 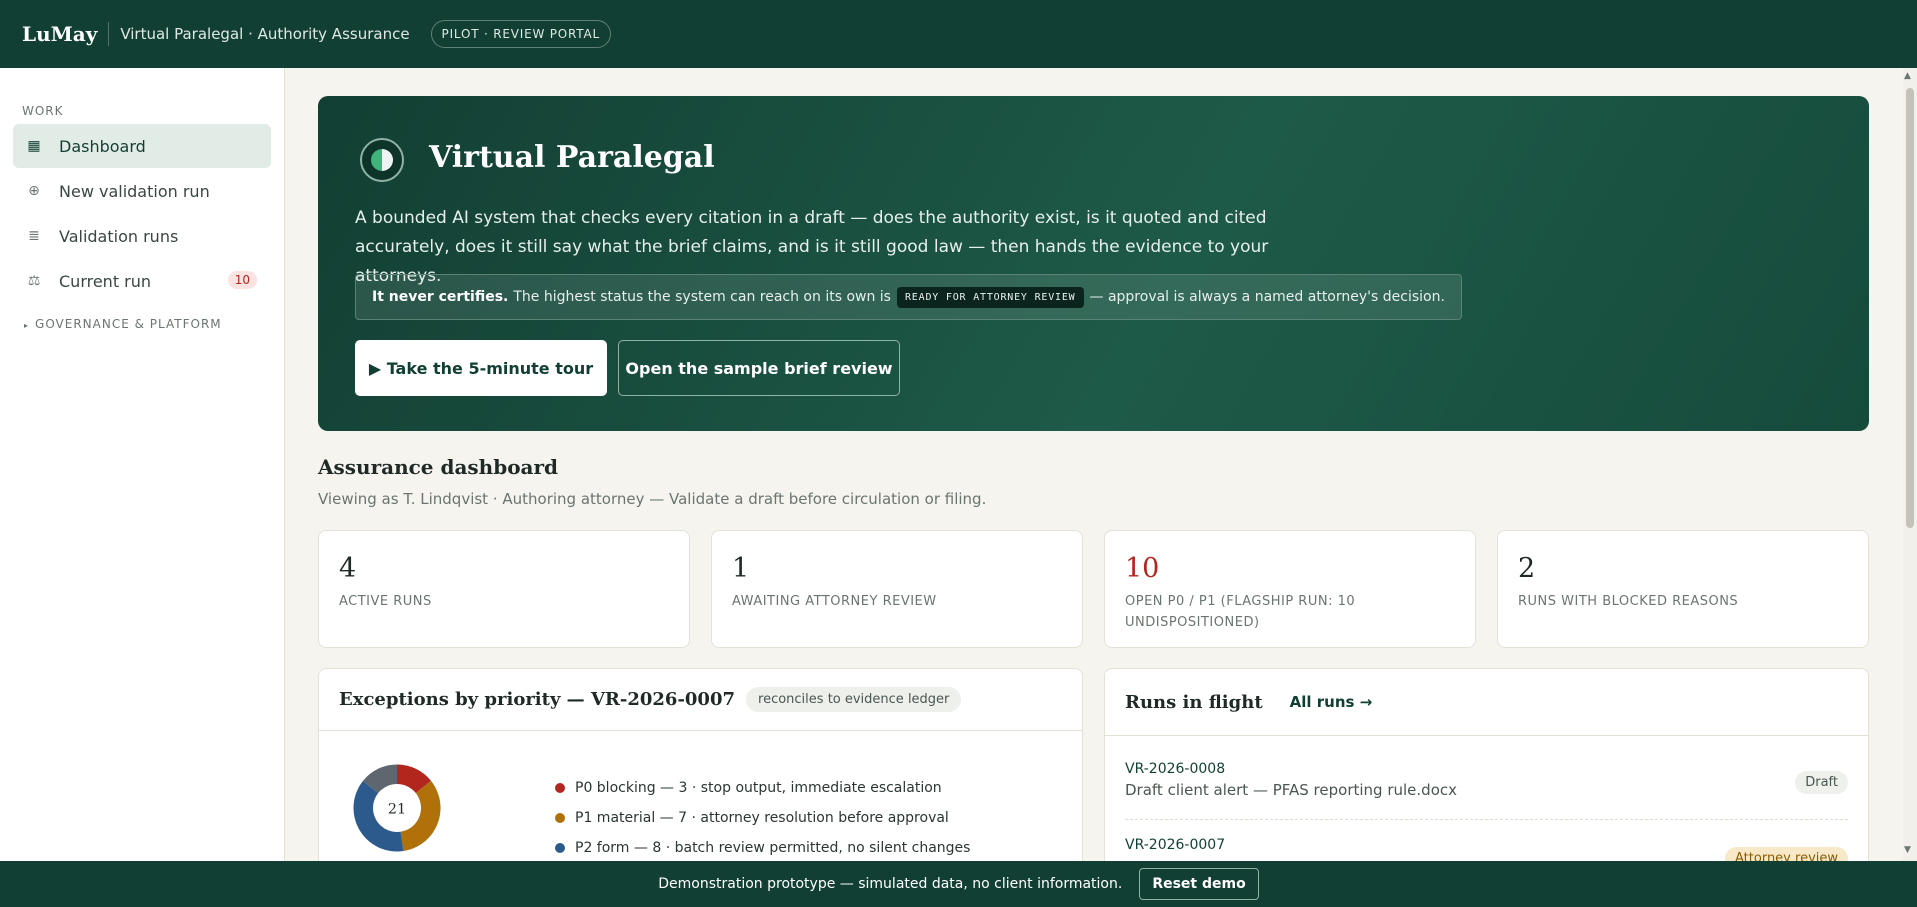 What do you see at coordinates (128, 324) in the screenshot?
I see `sidebar-group-label: GOVERNANCE & PLATFORM` at bounding box center [128, 324].